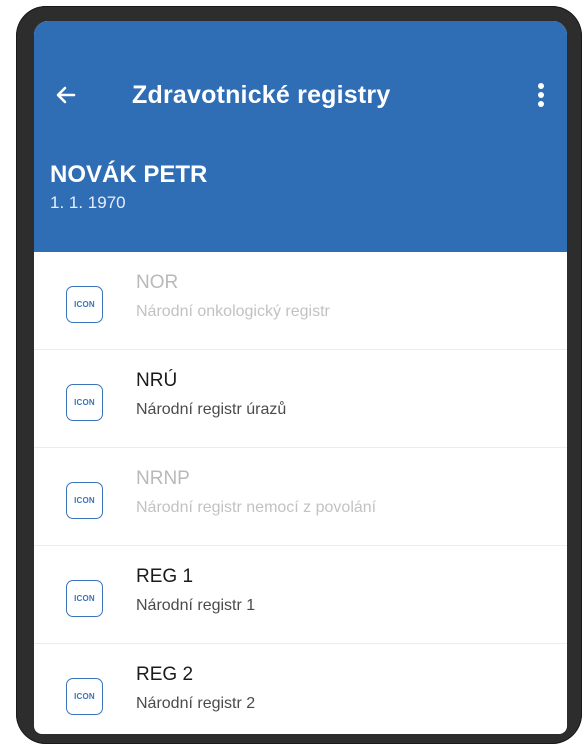 This screenshot has height=745, width=587. Describe the element at coordinates (88, 202) in the screenshot. I see `patient-birth-date: 1. 1. 1970` at that location.